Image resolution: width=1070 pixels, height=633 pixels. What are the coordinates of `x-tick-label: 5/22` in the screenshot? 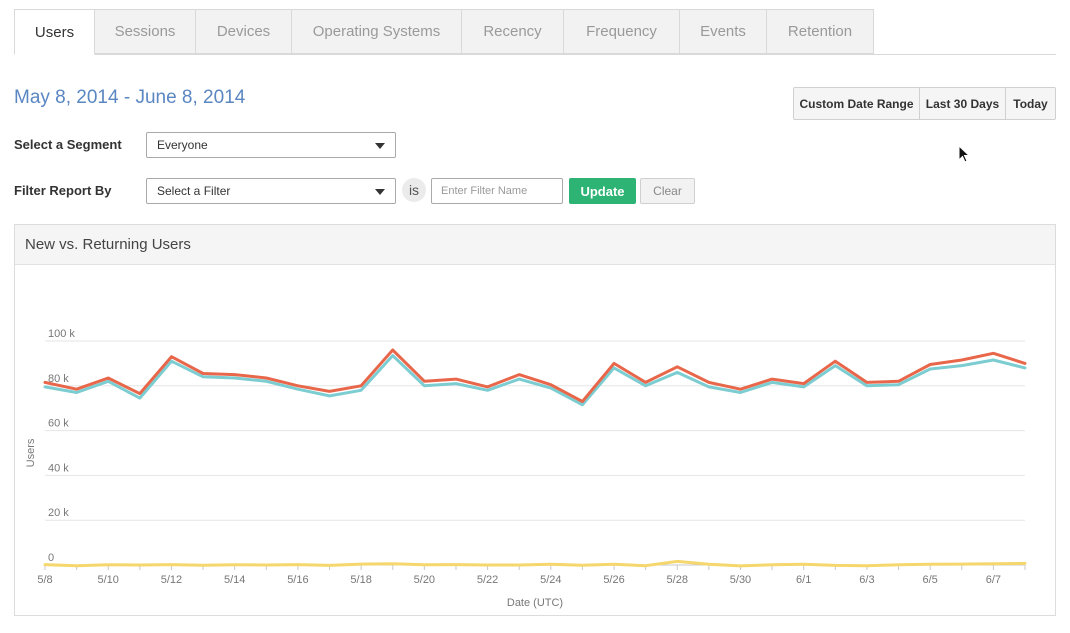 It's located at (487, 580).